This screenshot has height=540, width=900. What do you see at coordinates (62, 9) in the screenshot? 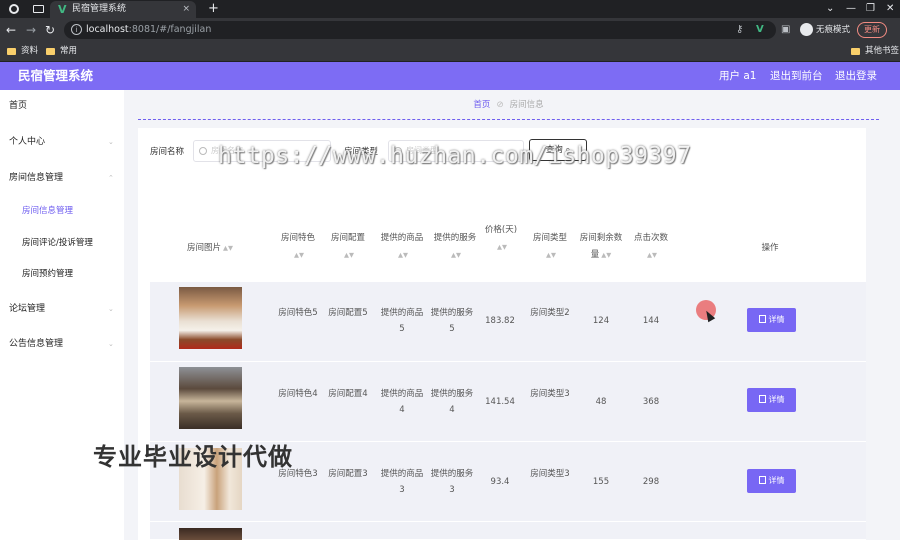
I see `vue-logo-icon: V` at bounding box center [62, 9].